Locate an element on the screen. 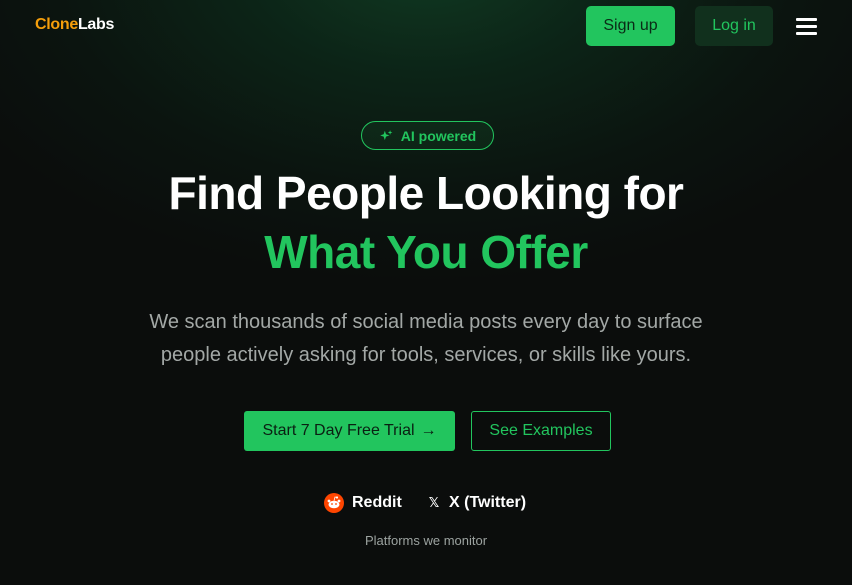 The height and width of the screenshot is (585, 852). start-trial-label: Start 7 Day Free Trial is located at coordinates (338, 430).